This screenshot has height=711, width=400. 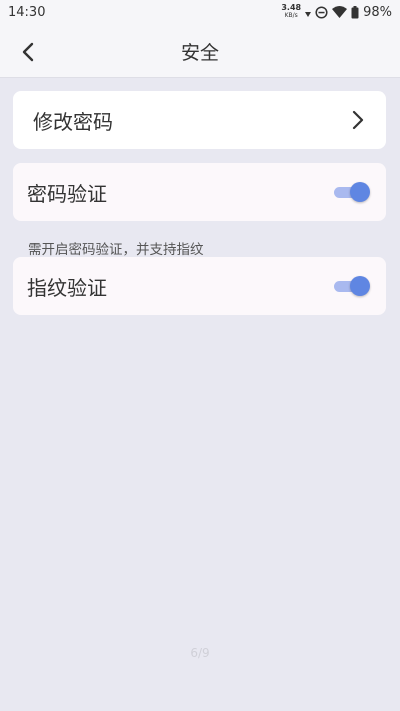 I want to click on change-password-item: 修改密码, so click(x=199, y=120).